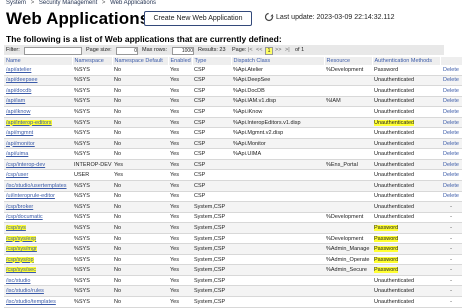 The width and height of the screenshot is (474, 308). Describe the element at coordinates (269, 51) in the screenshot. I see `current-page-number: 1` at that location.